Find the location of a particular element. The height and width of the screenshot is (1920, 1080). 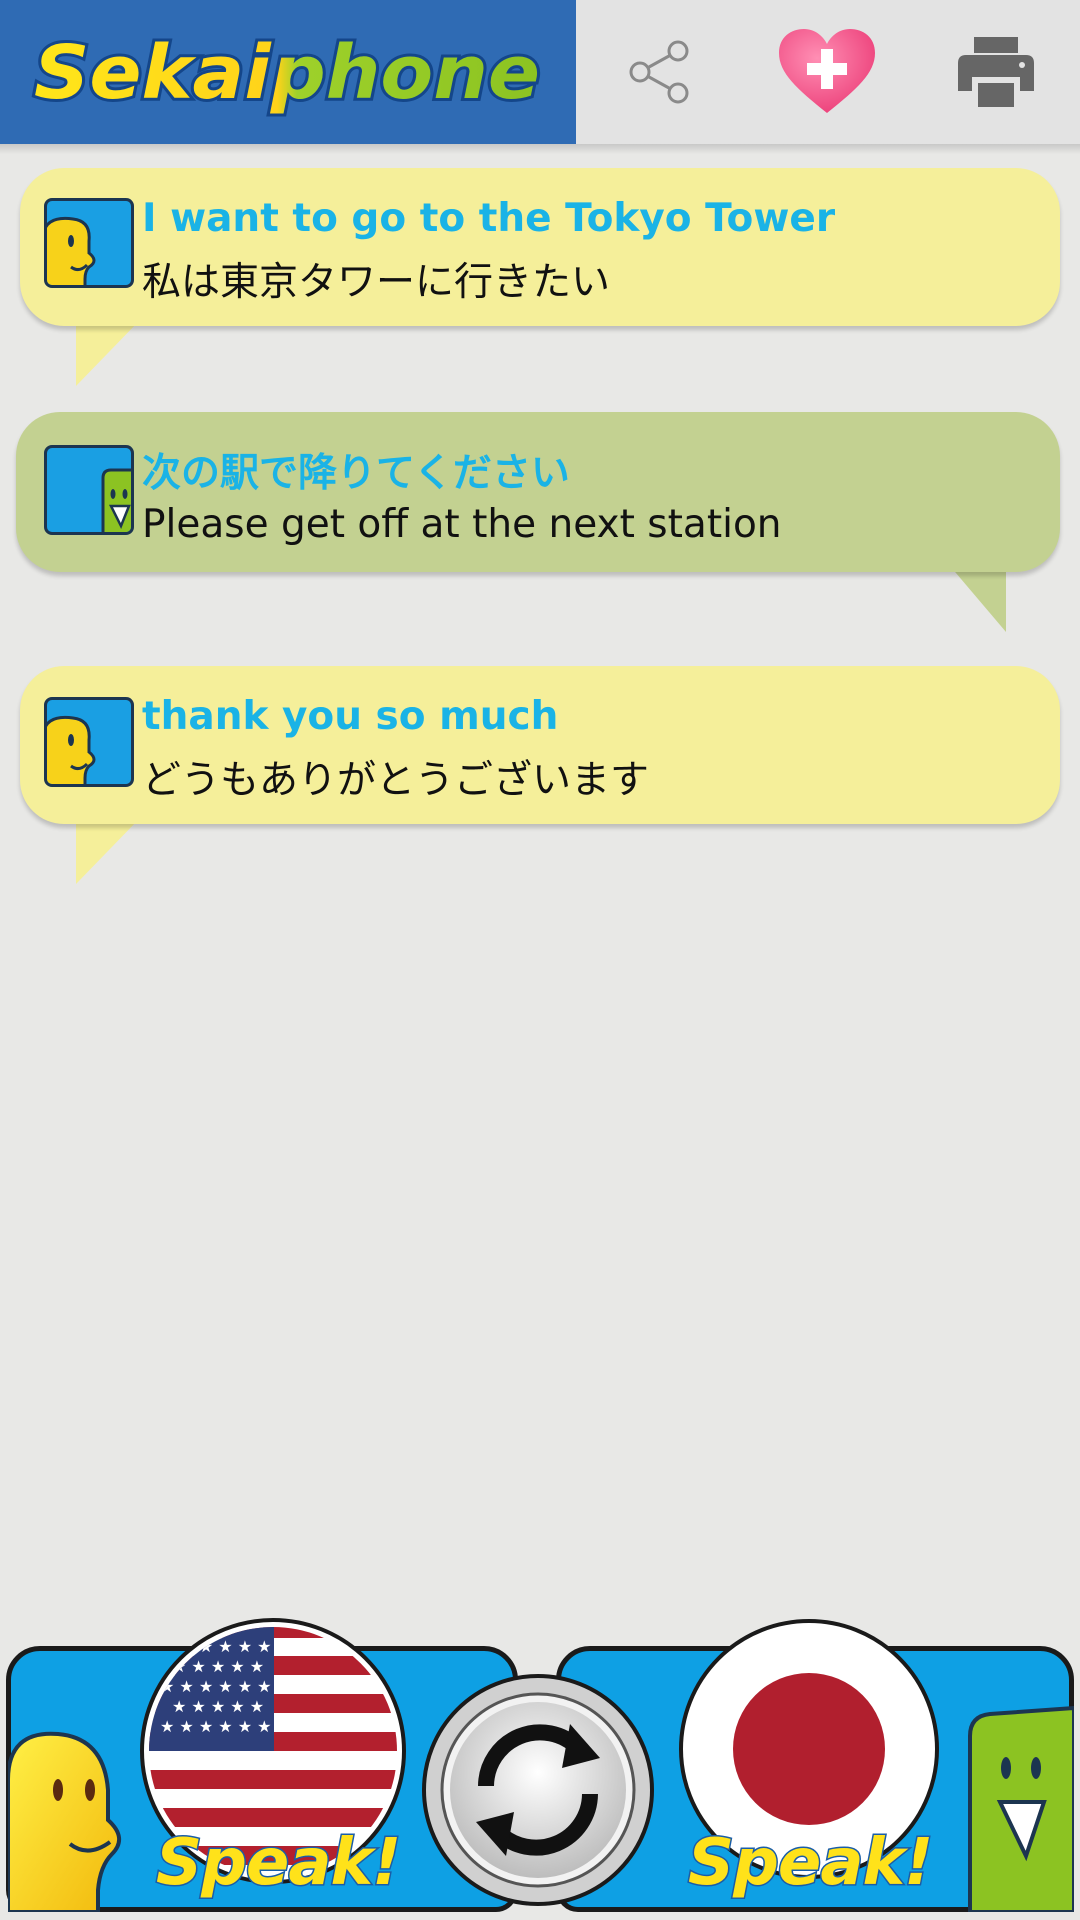

japanese-speak-label: Speak! is located at coordinates (810, 1863).